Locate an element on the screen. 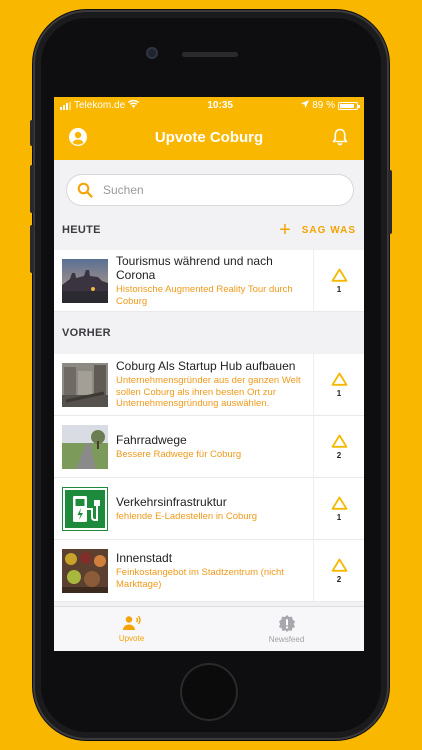 The height and width of the screenshot is (750, 422). volume-down-button is located at coordinates (32, 249).